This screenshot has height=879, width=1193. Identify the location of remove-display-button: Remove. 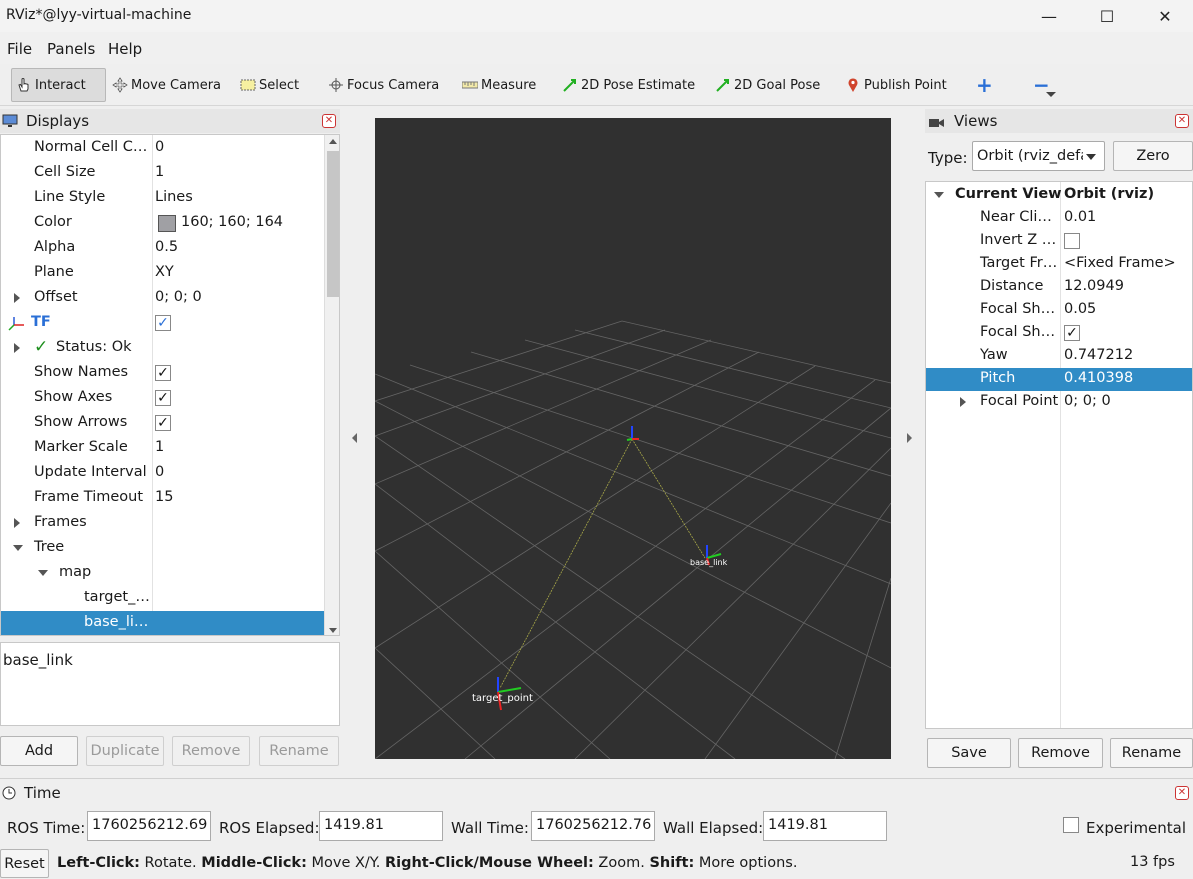
(211, 751).